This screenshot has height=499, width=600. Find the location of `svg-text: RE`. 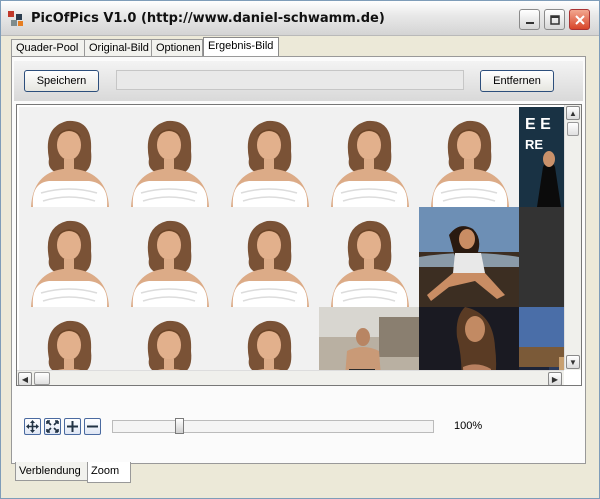

svg-text: RE is located at coordinates (534, 144).